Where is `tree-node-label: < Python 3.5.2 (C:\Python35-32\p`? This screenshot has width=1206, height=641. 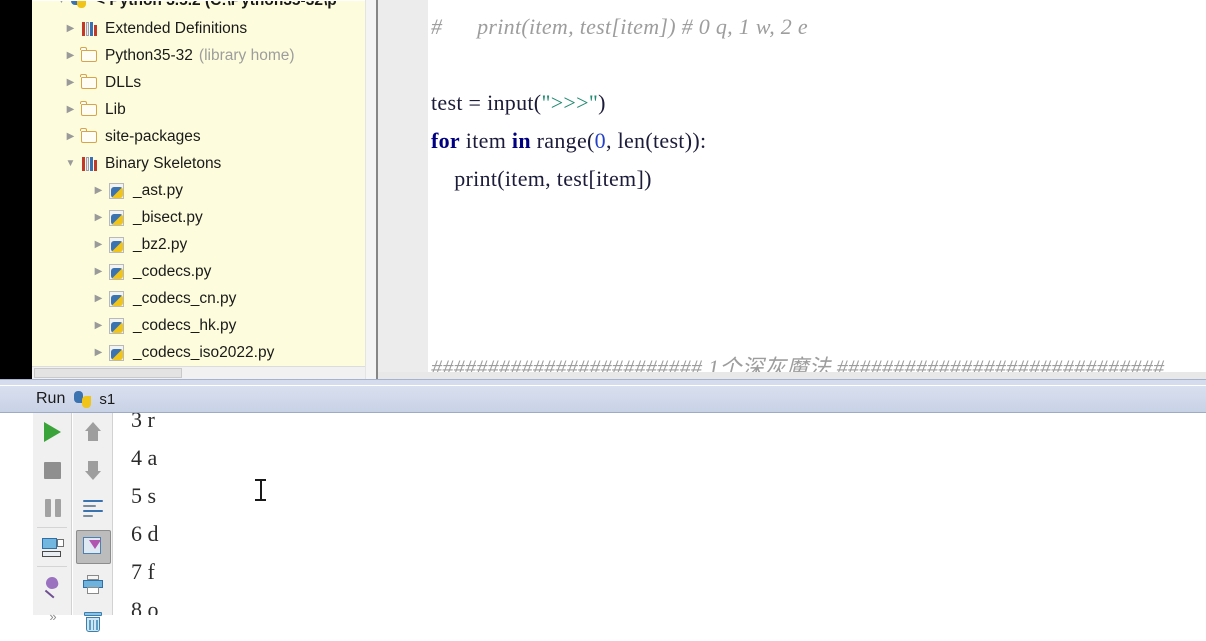
tree-node-label: < Python 3.5.2 (C:\Python35-32\p is located at coordinates (216, 5).